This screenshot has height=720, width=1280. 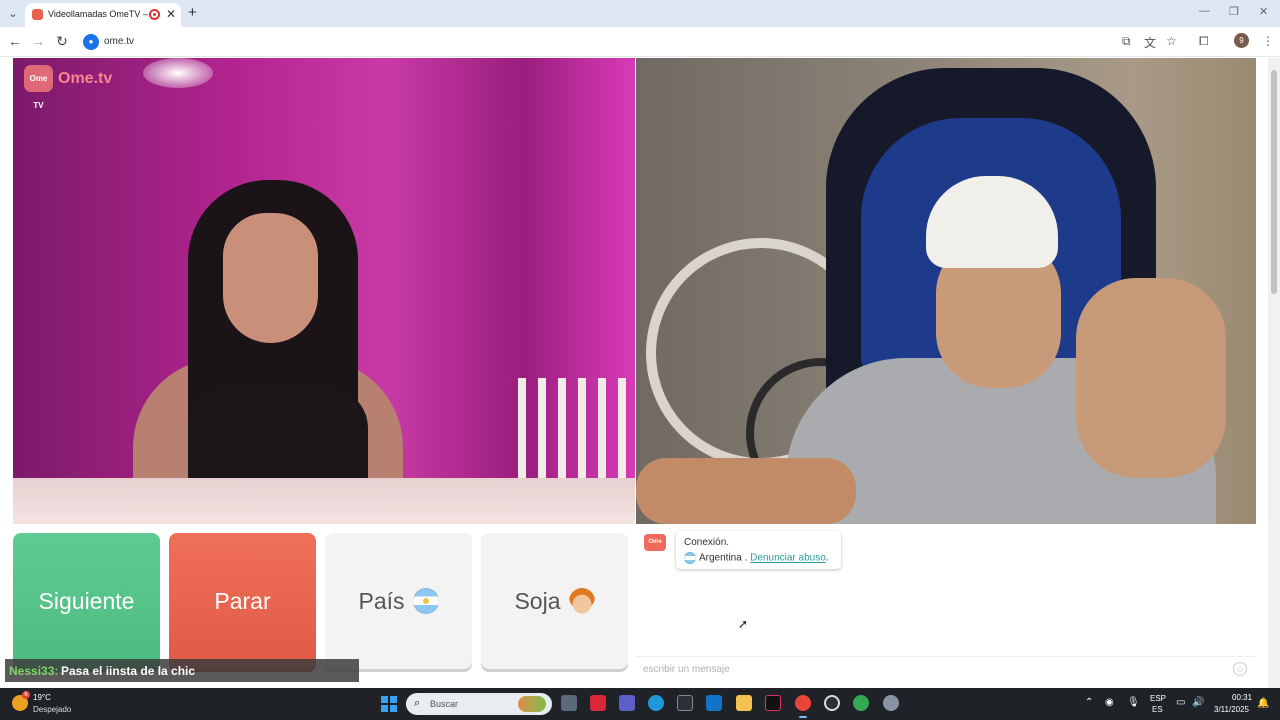 I want to click on next-button: Siguiente, so click(x=86, y=601).